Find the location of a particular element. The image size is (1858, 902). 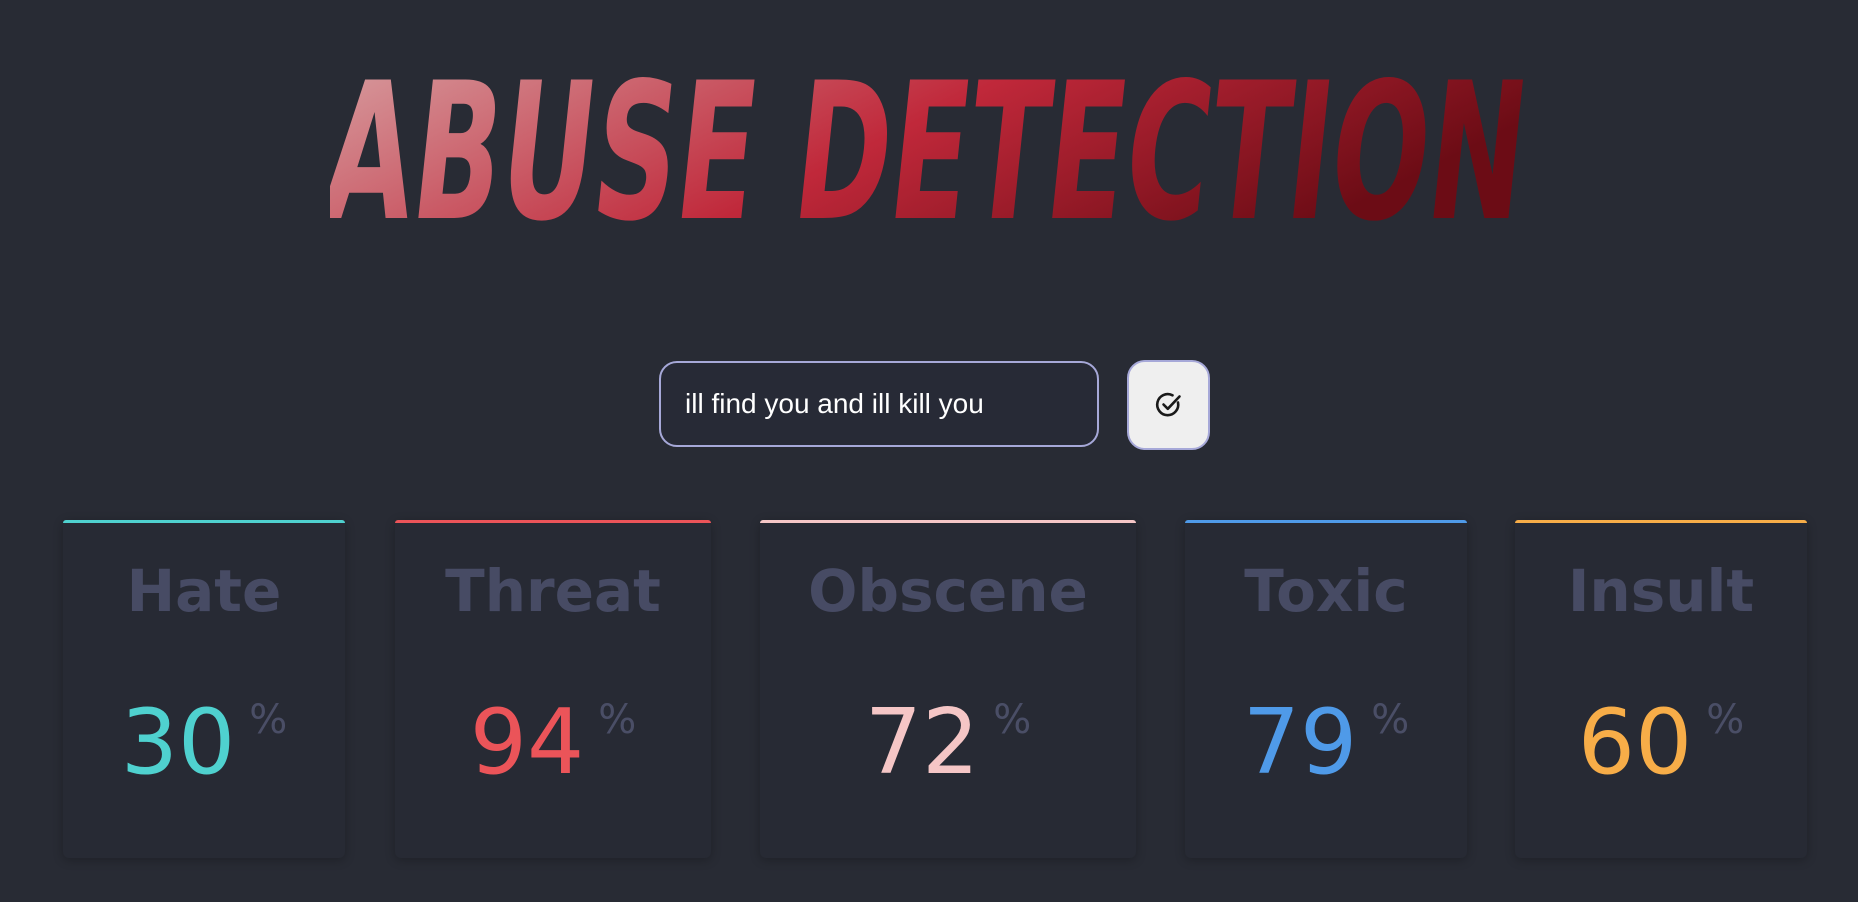

card-score: 79% is located at coordinates (1326, 743).